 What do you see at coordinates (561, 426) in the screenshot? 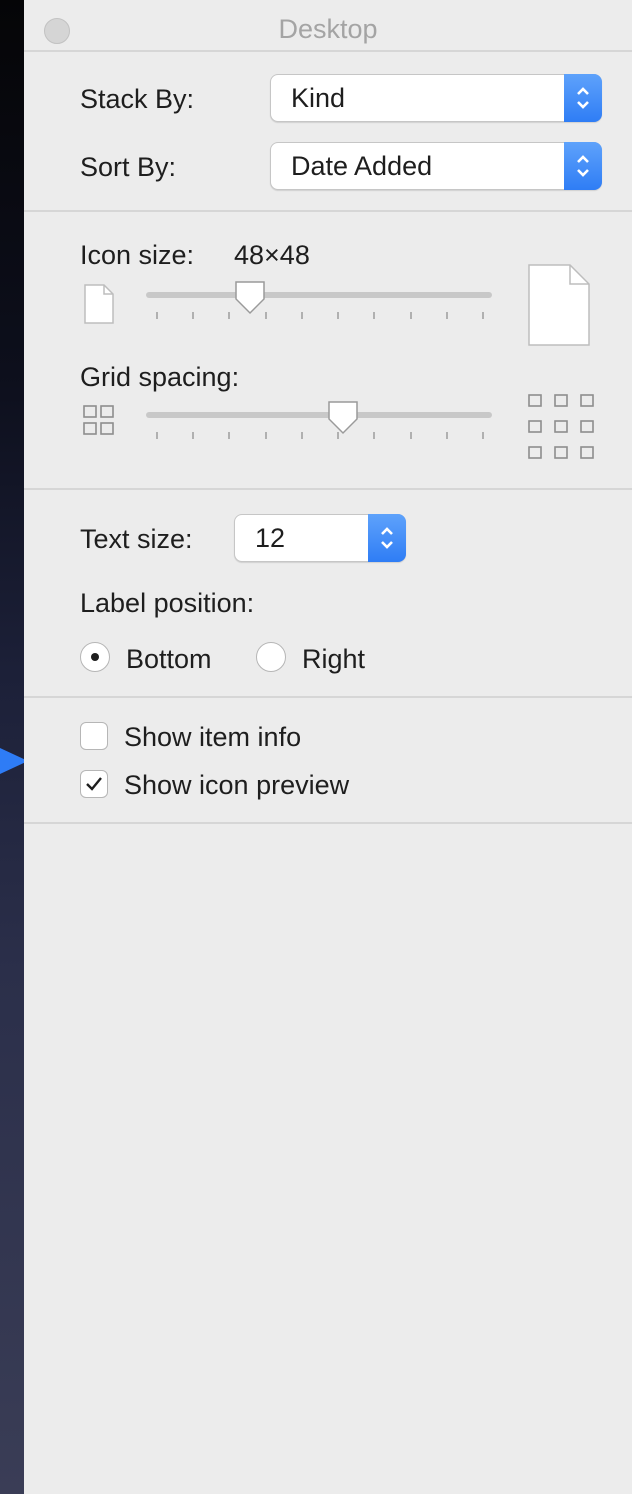
I see `wide-grid-icon` at bounding box center [561, 426].